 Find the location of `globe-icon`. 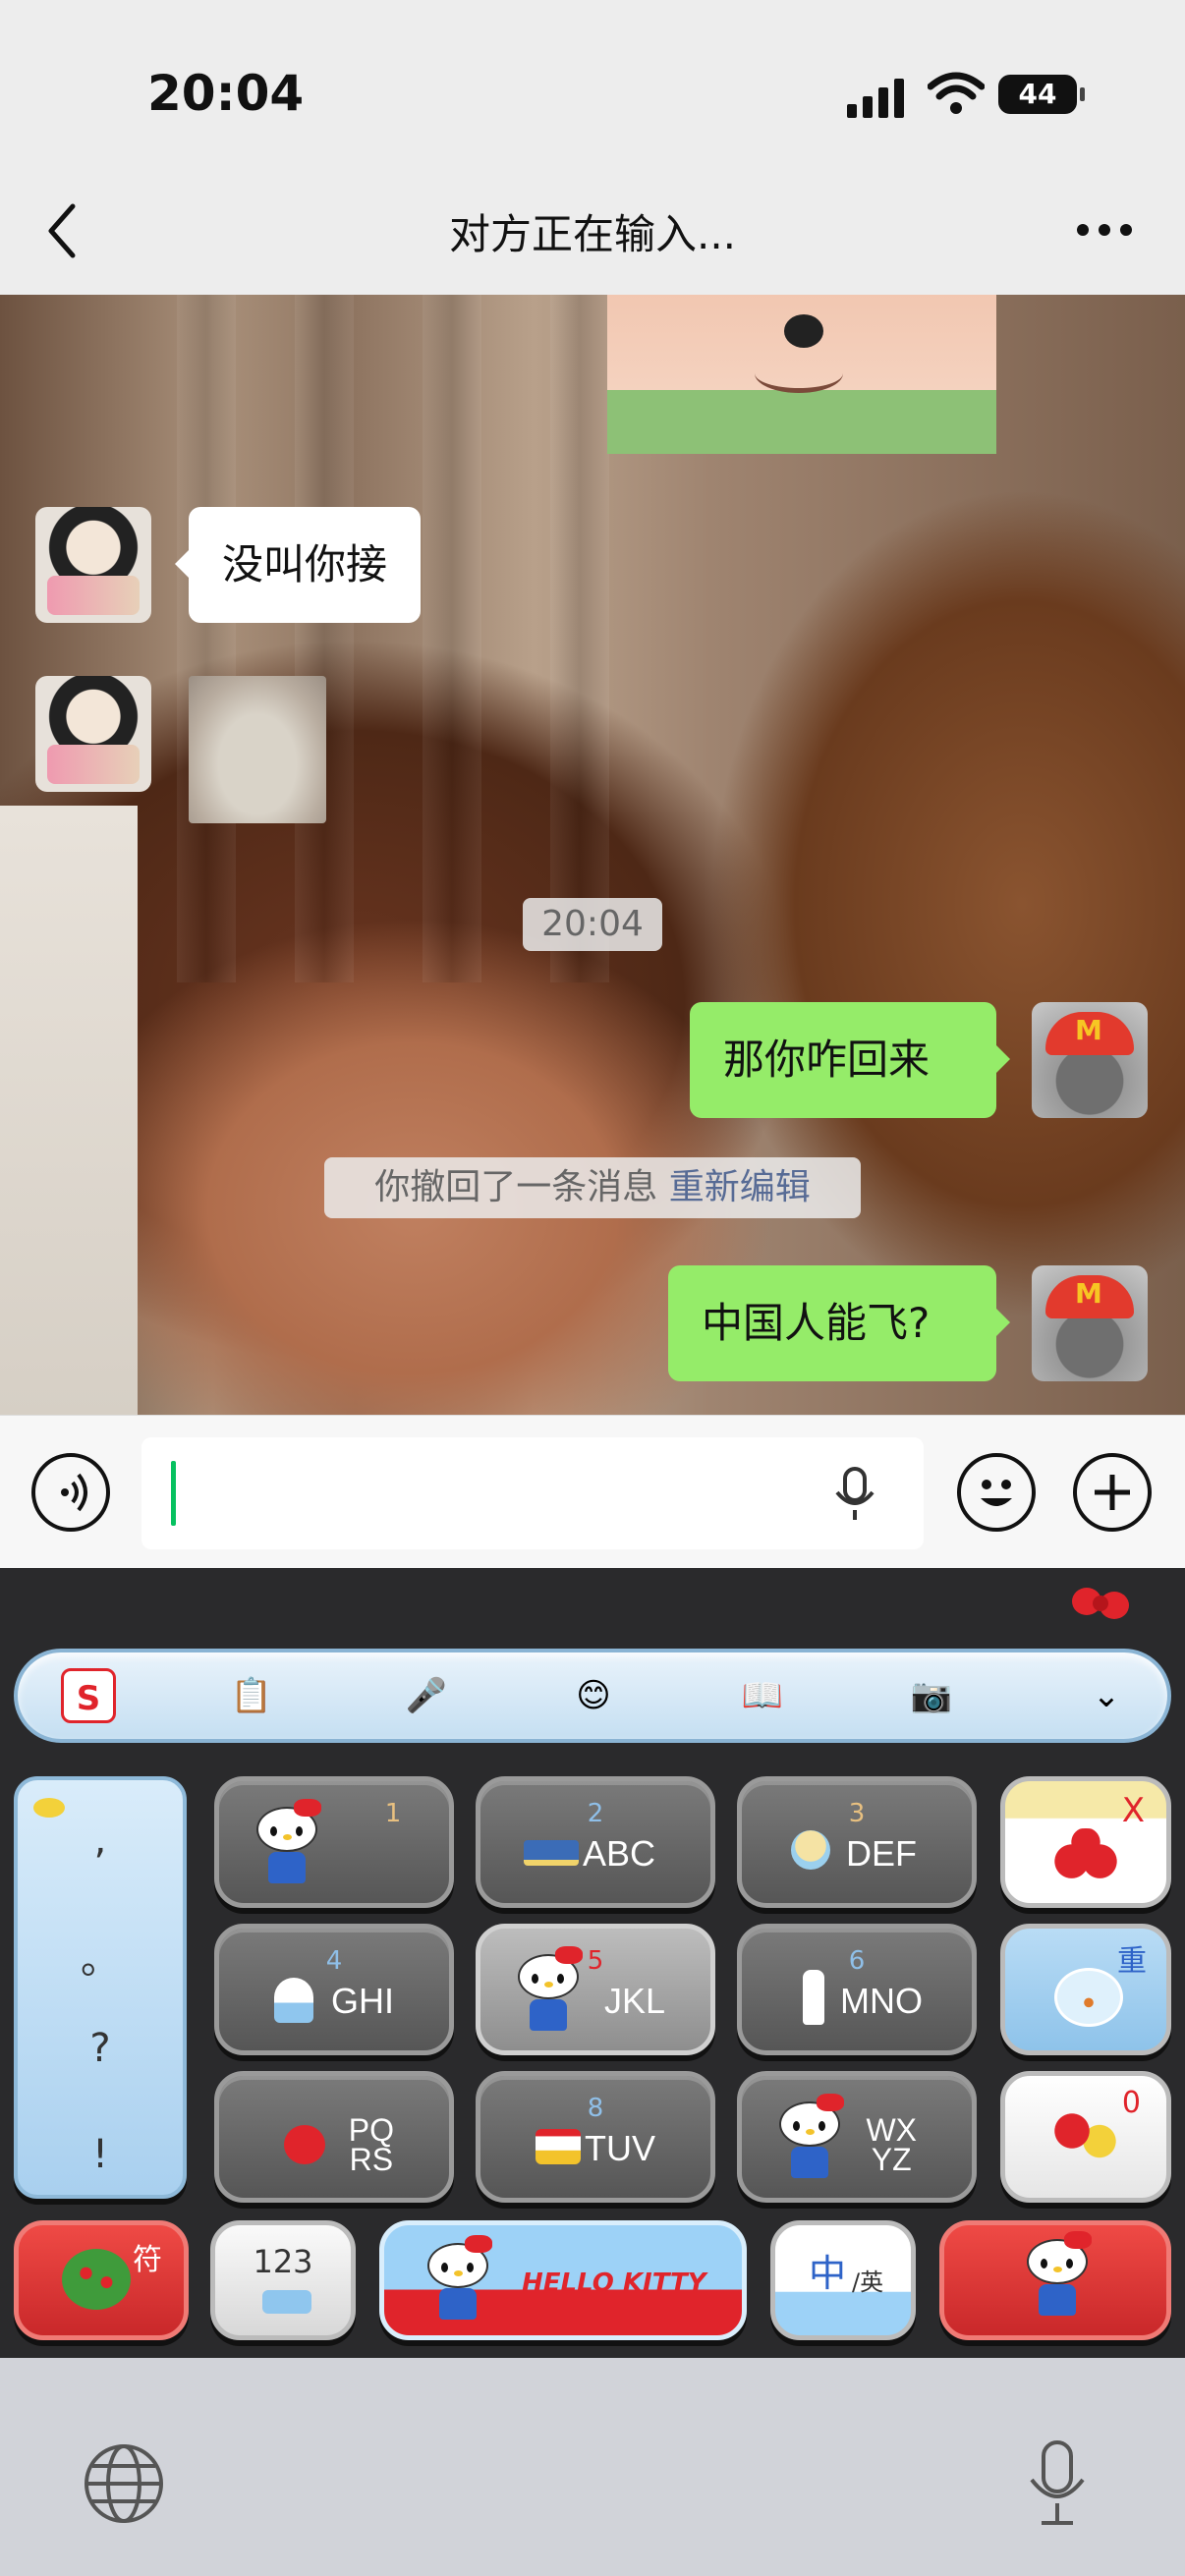

globe-icon is located at coordinates (124, 2483).